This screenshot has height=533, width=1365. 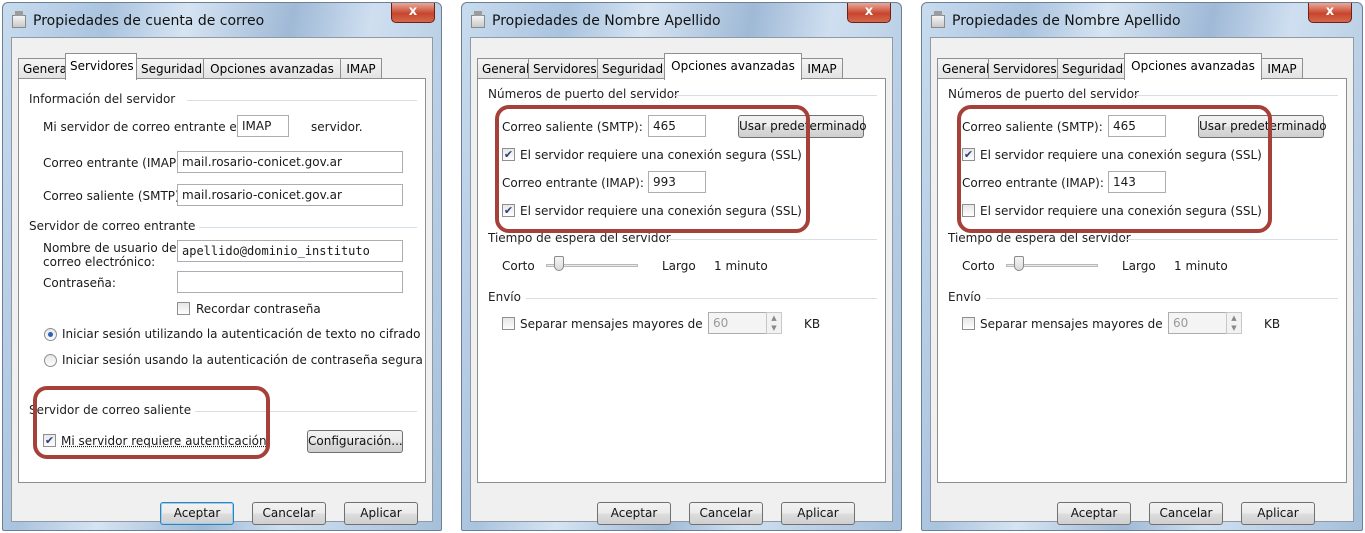 I want to click on title-bar: Propiedades de cuenta de correo x, so click(x=222, y=20).